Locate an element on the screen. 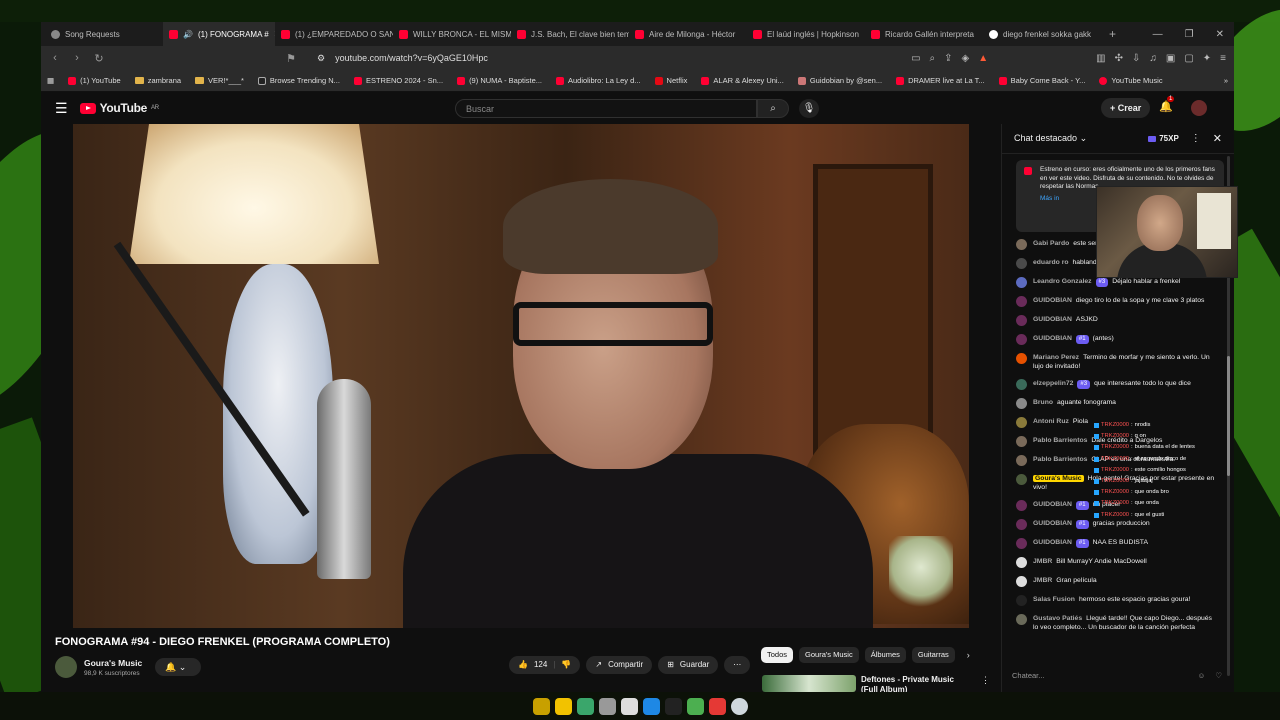 The height and width of the screenshot is (720, 1280). site-info-icon: ⚙ is located at coordinates (321, 58).